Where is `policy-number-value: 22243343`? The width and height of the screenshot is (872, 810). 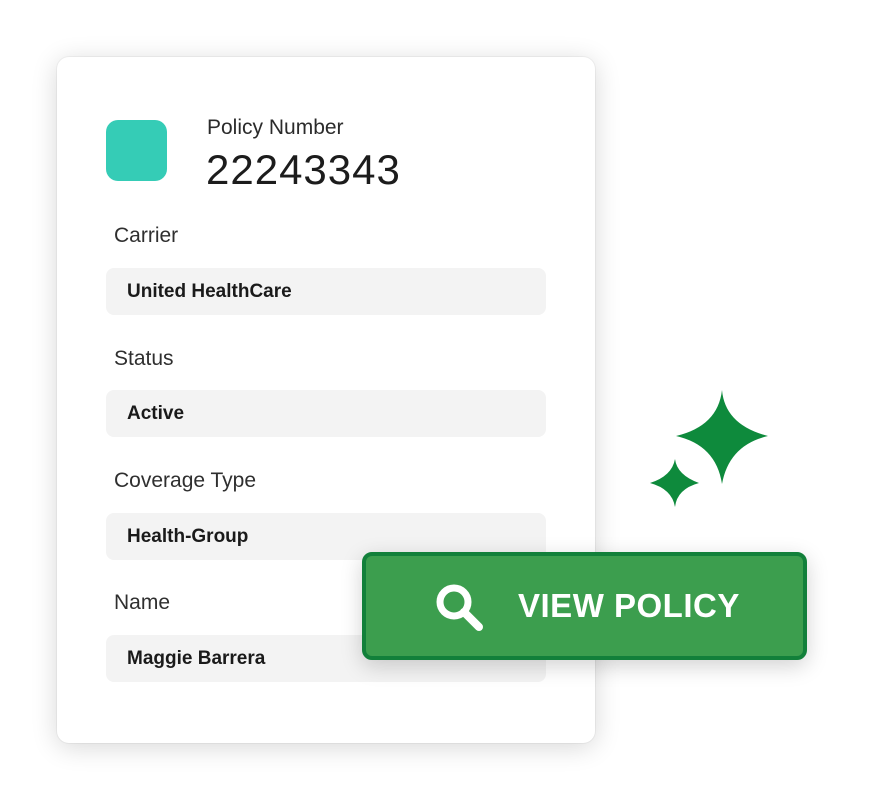
policy-number-value: 22243343 is located at coordinates (303, 169).